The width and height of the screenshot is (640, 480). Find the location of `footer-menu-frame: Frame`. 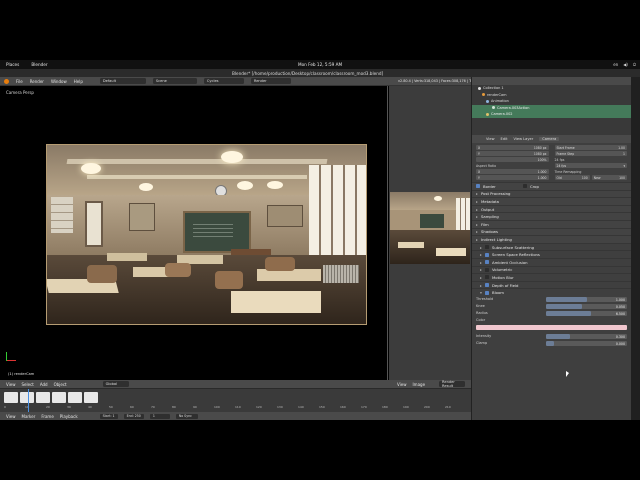

footer-menu-frame: Frame is located at coordinates (47, 416).